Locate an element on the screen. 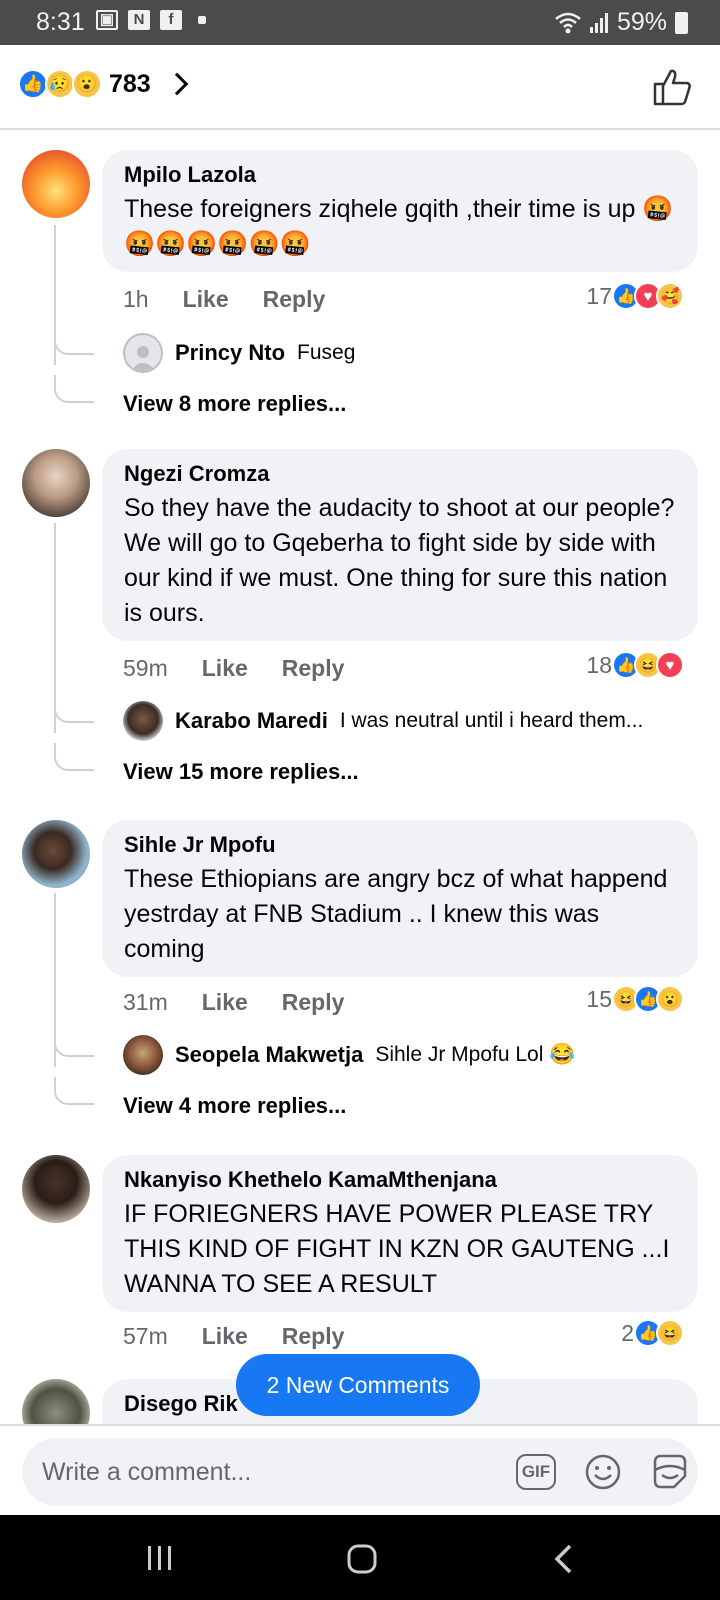 The width and height of the screenshot is (720, 1600). default-user-icon is located at coordinates (143, 358).